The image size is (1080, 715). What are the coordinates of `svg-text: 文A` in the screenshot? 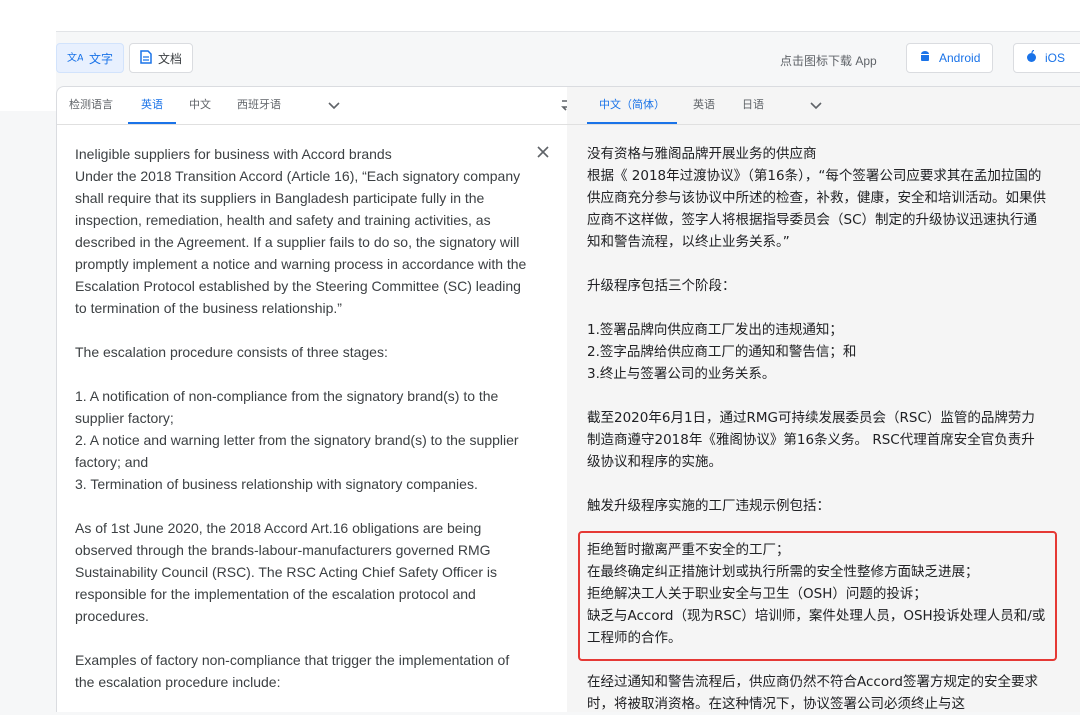 It's located at (75, 57).